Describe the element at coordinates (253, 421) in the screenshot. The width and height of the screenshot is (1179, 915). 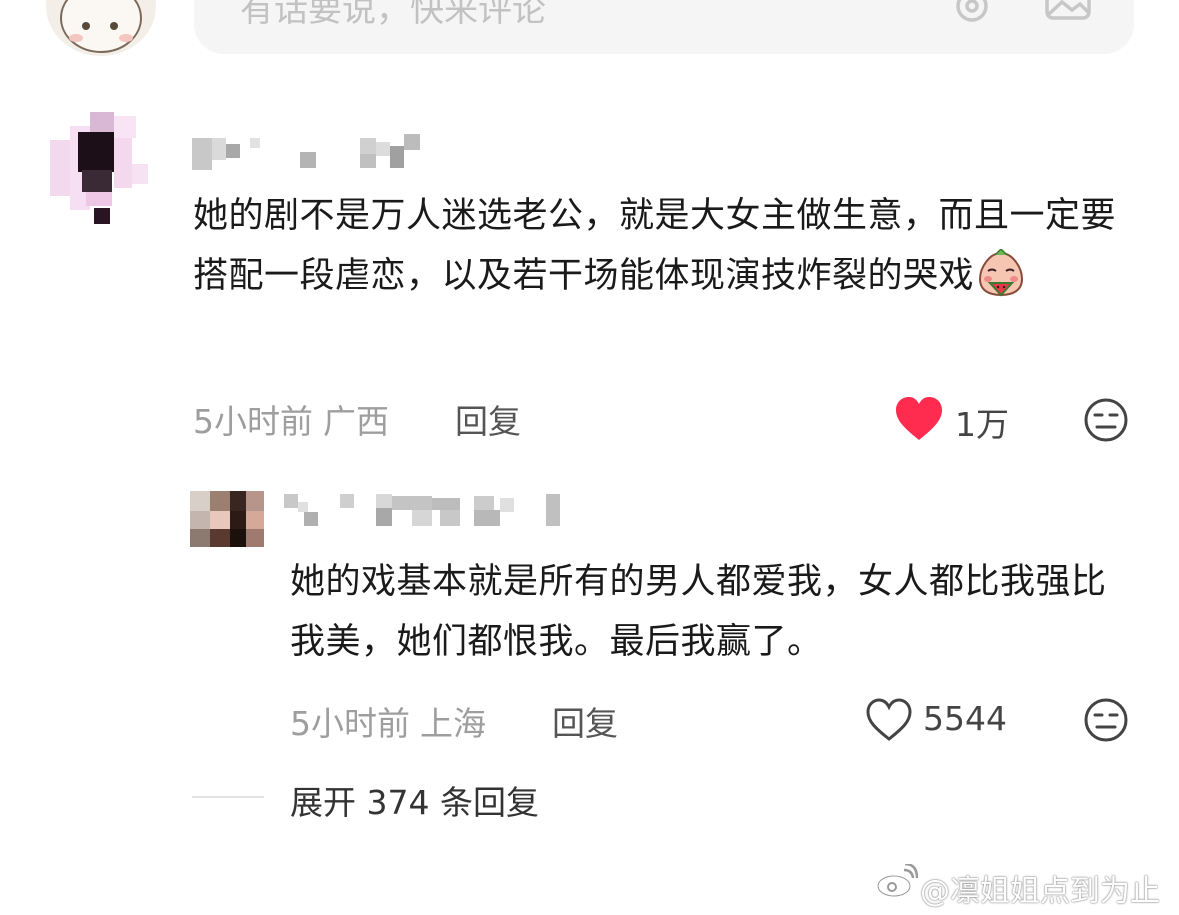
I see `comment-time: 5小时前` at that location.